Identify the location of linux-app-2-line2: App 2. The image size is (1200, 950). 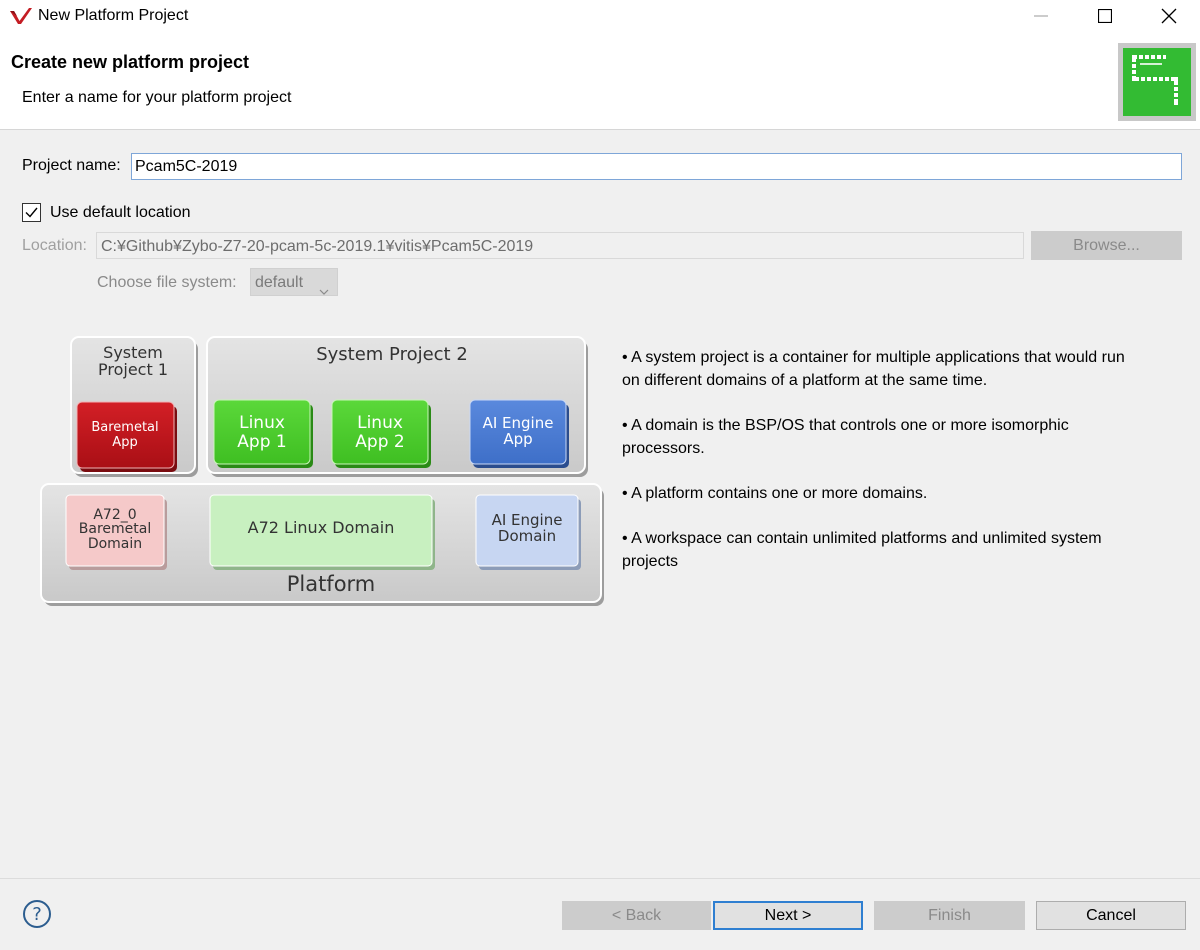
(379, 442).